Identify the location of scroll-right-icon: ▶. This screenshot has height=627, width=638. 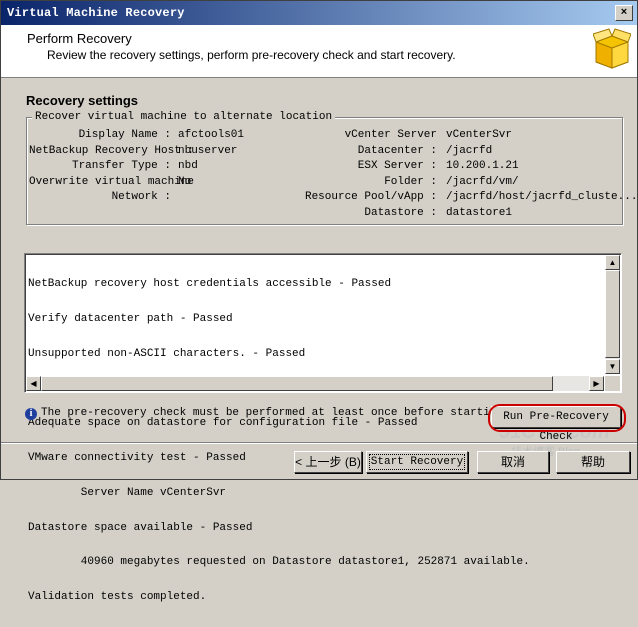
(596, 383).